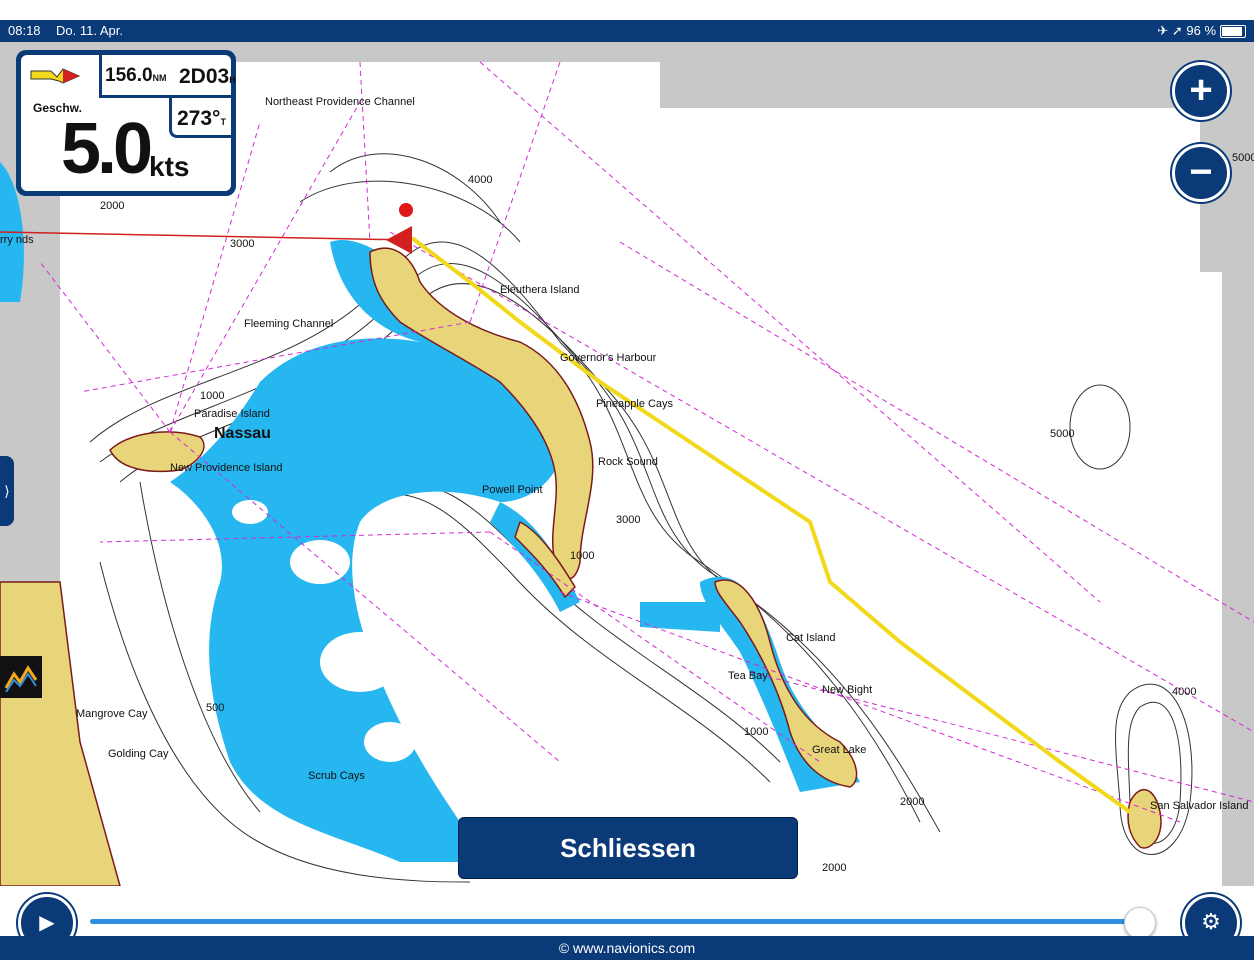 The width and height of the screenshot is (1254, 960). What do you see at coordinates (540, 290) in the screenshot?
I see `map-label: Eleuthera Island` at bounding box center [540, 290].